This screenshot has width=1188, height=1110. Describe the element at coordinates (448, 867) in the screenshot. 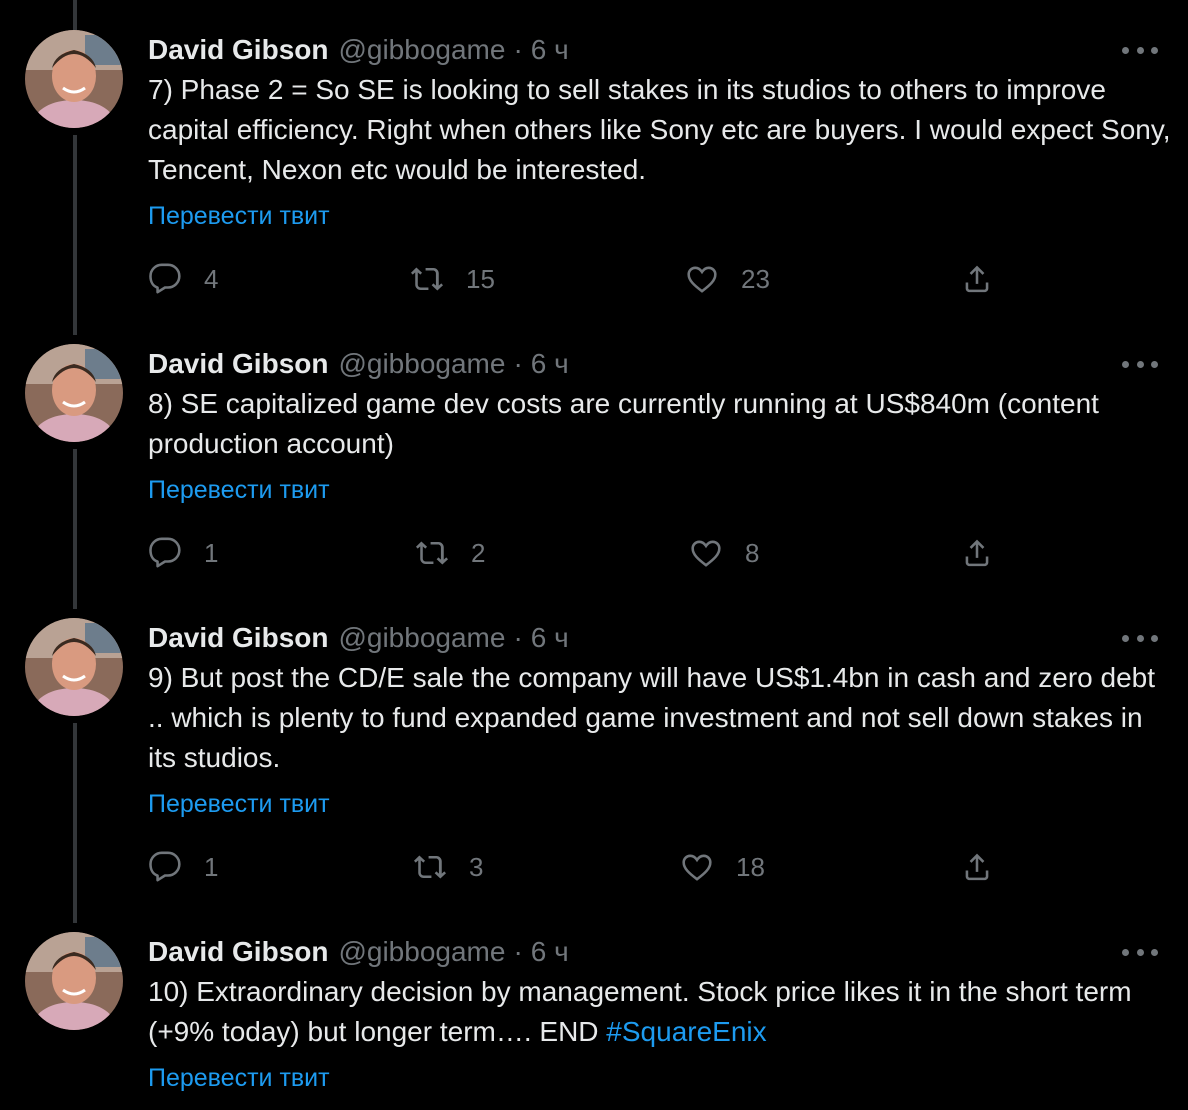

I see `retweet-button: 3` at that location.